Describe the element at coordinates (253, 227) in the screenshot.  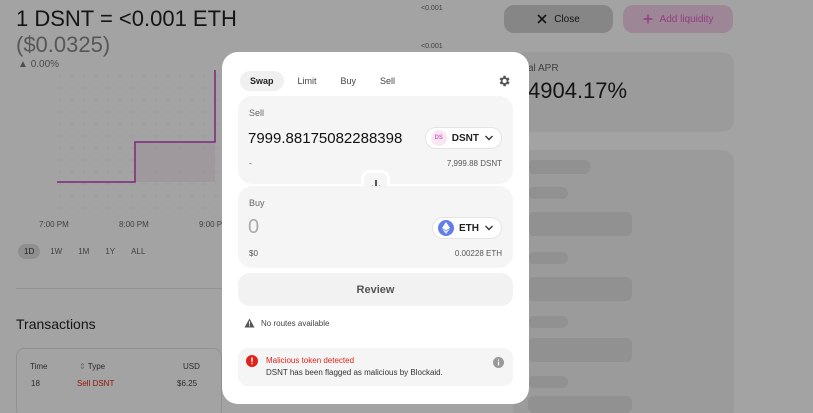
I see `buy-amount-input: 0` at that location.